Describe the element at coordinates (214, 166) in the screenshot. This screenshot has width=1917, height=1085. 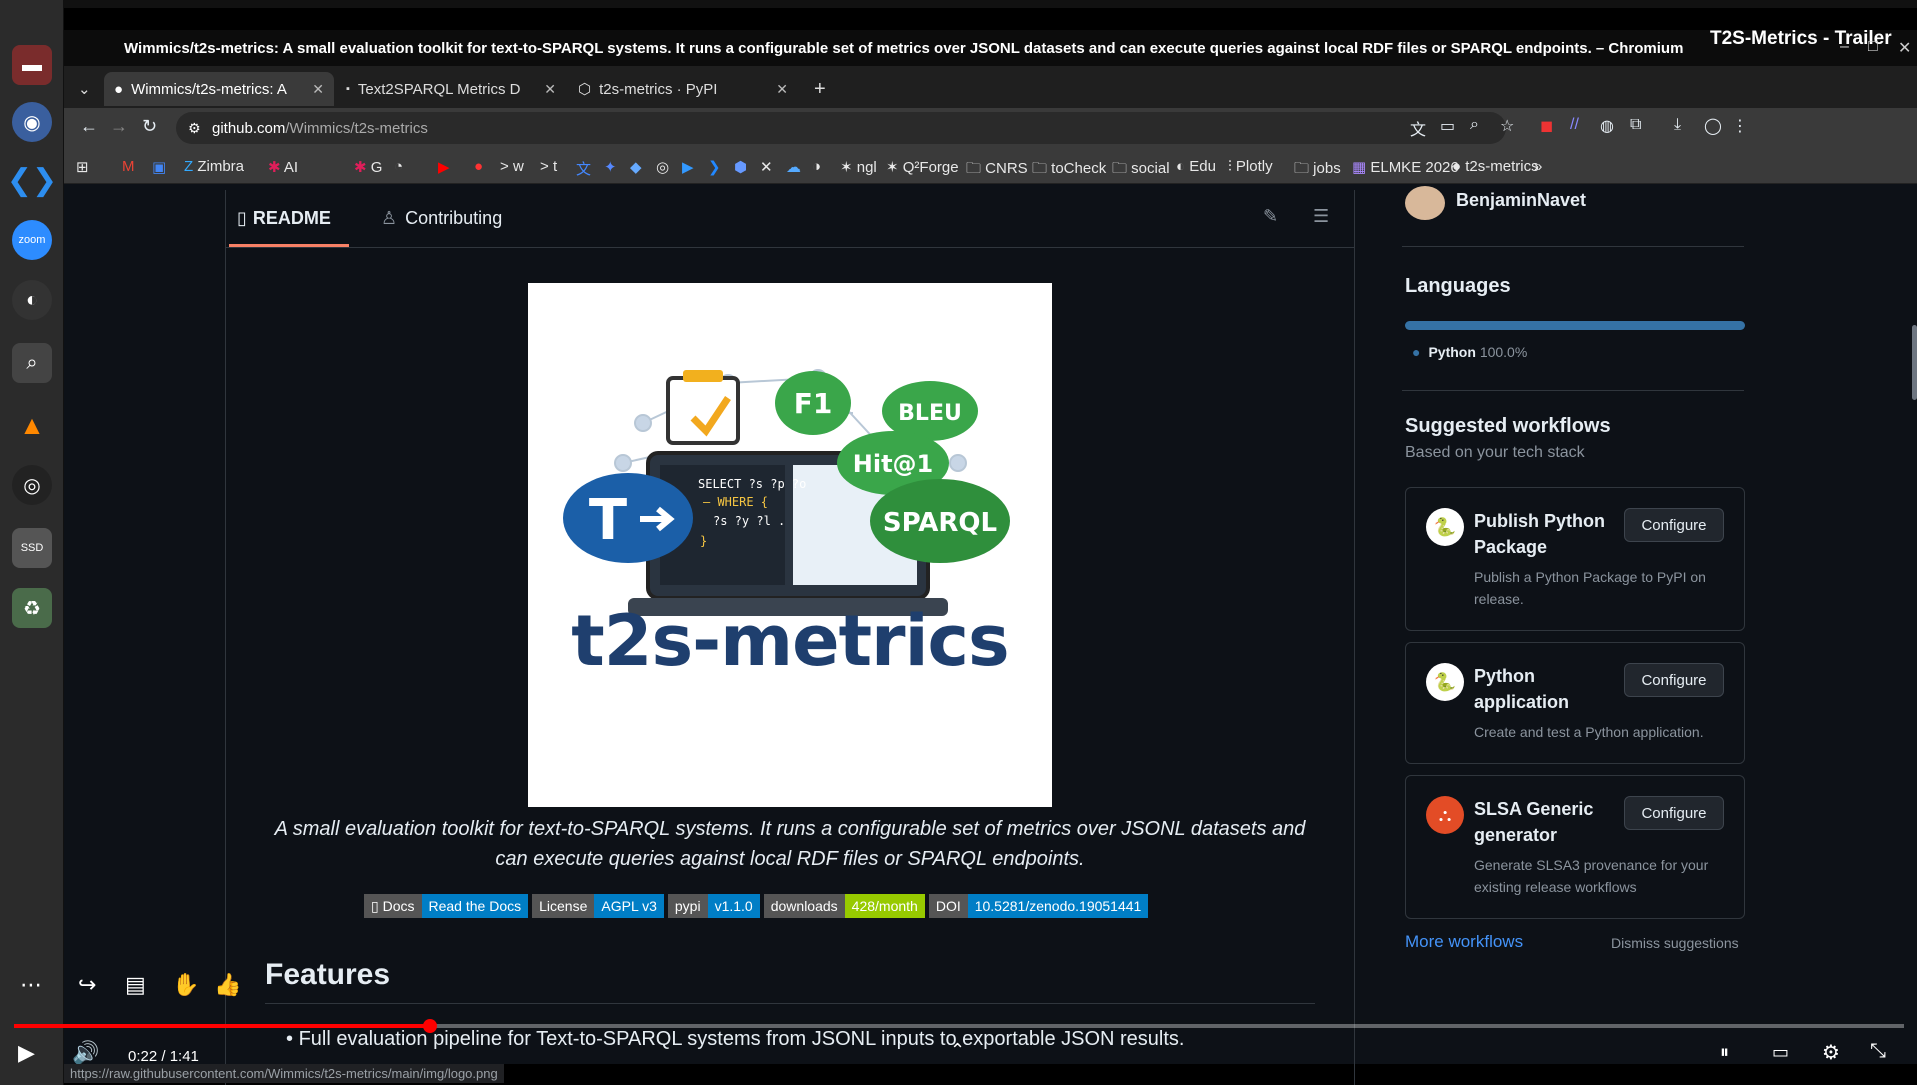
I see `bookmark-zimbra: Z Zimbra` at that location.